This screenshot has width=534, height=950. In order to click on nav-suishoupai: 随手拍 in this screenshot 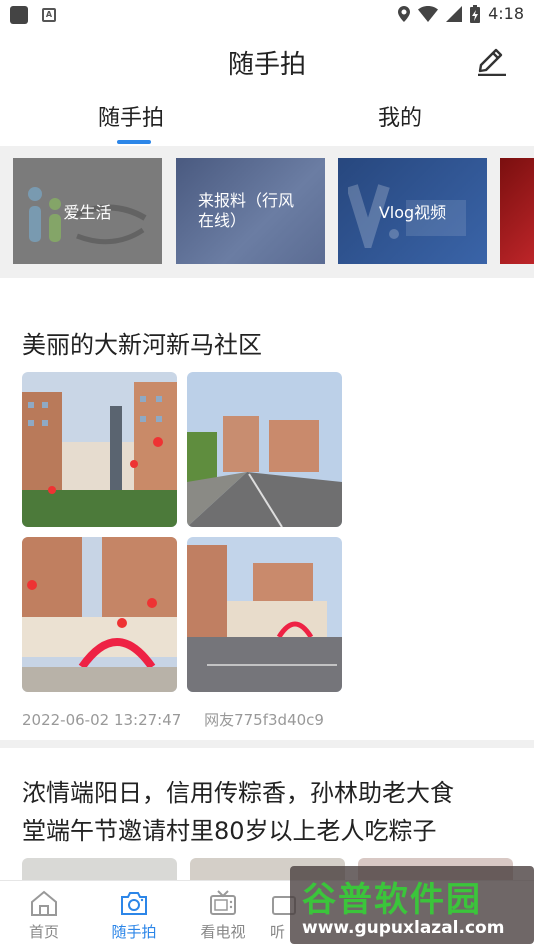, I will do `click(134, 915)`.